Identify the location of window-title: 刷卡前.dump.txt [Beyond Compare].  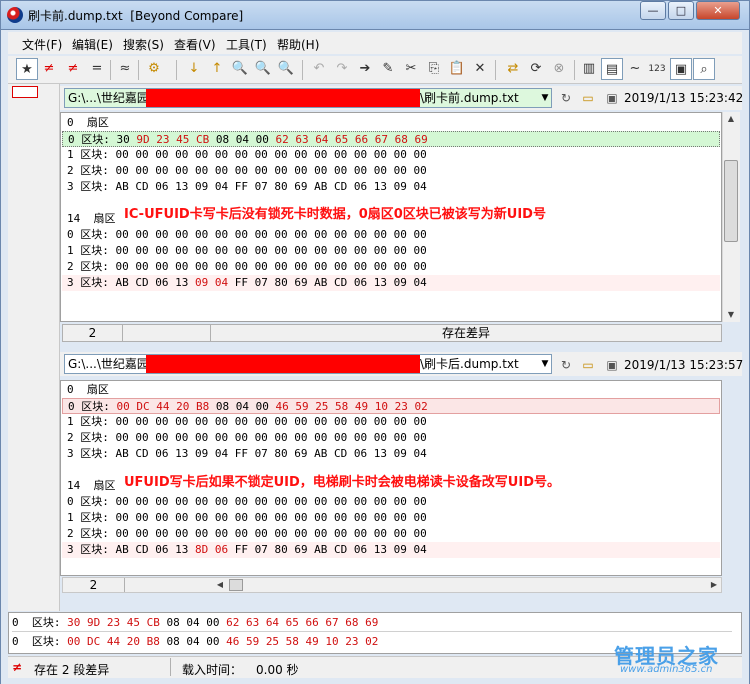
(136, 16).